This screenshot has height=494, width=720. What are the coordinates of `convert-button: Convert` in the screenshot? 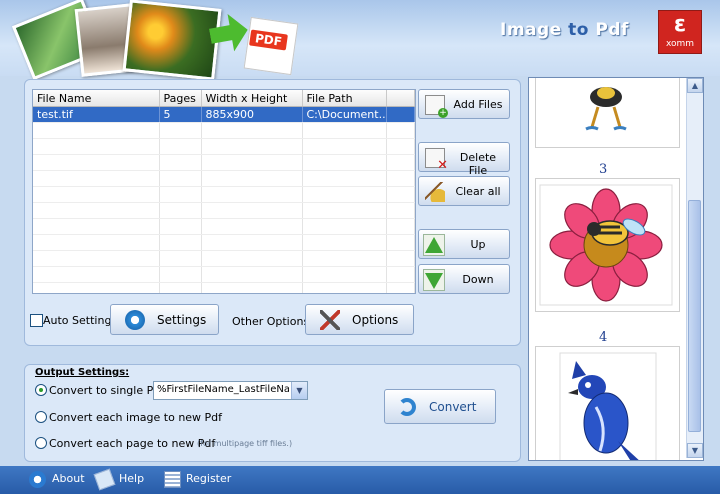 It's located at (440, 406).